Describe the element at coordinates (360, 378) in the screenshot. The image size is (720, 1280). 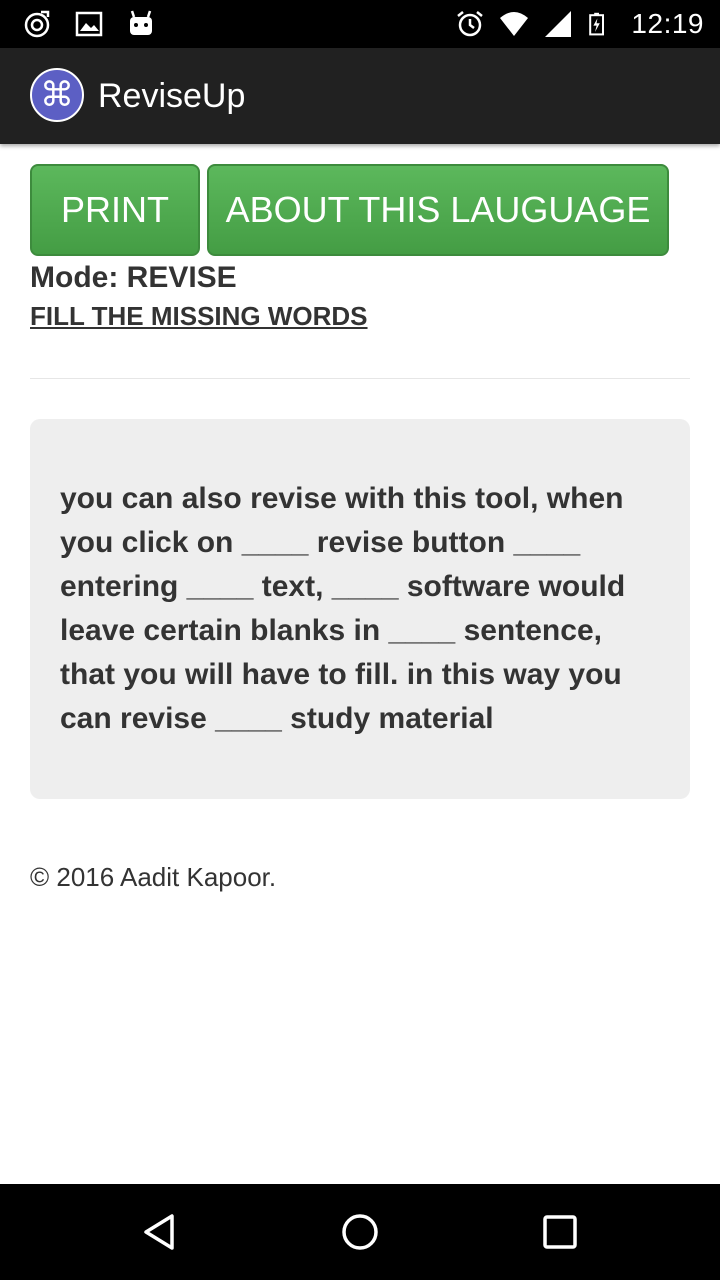
I see `divider` at that location.